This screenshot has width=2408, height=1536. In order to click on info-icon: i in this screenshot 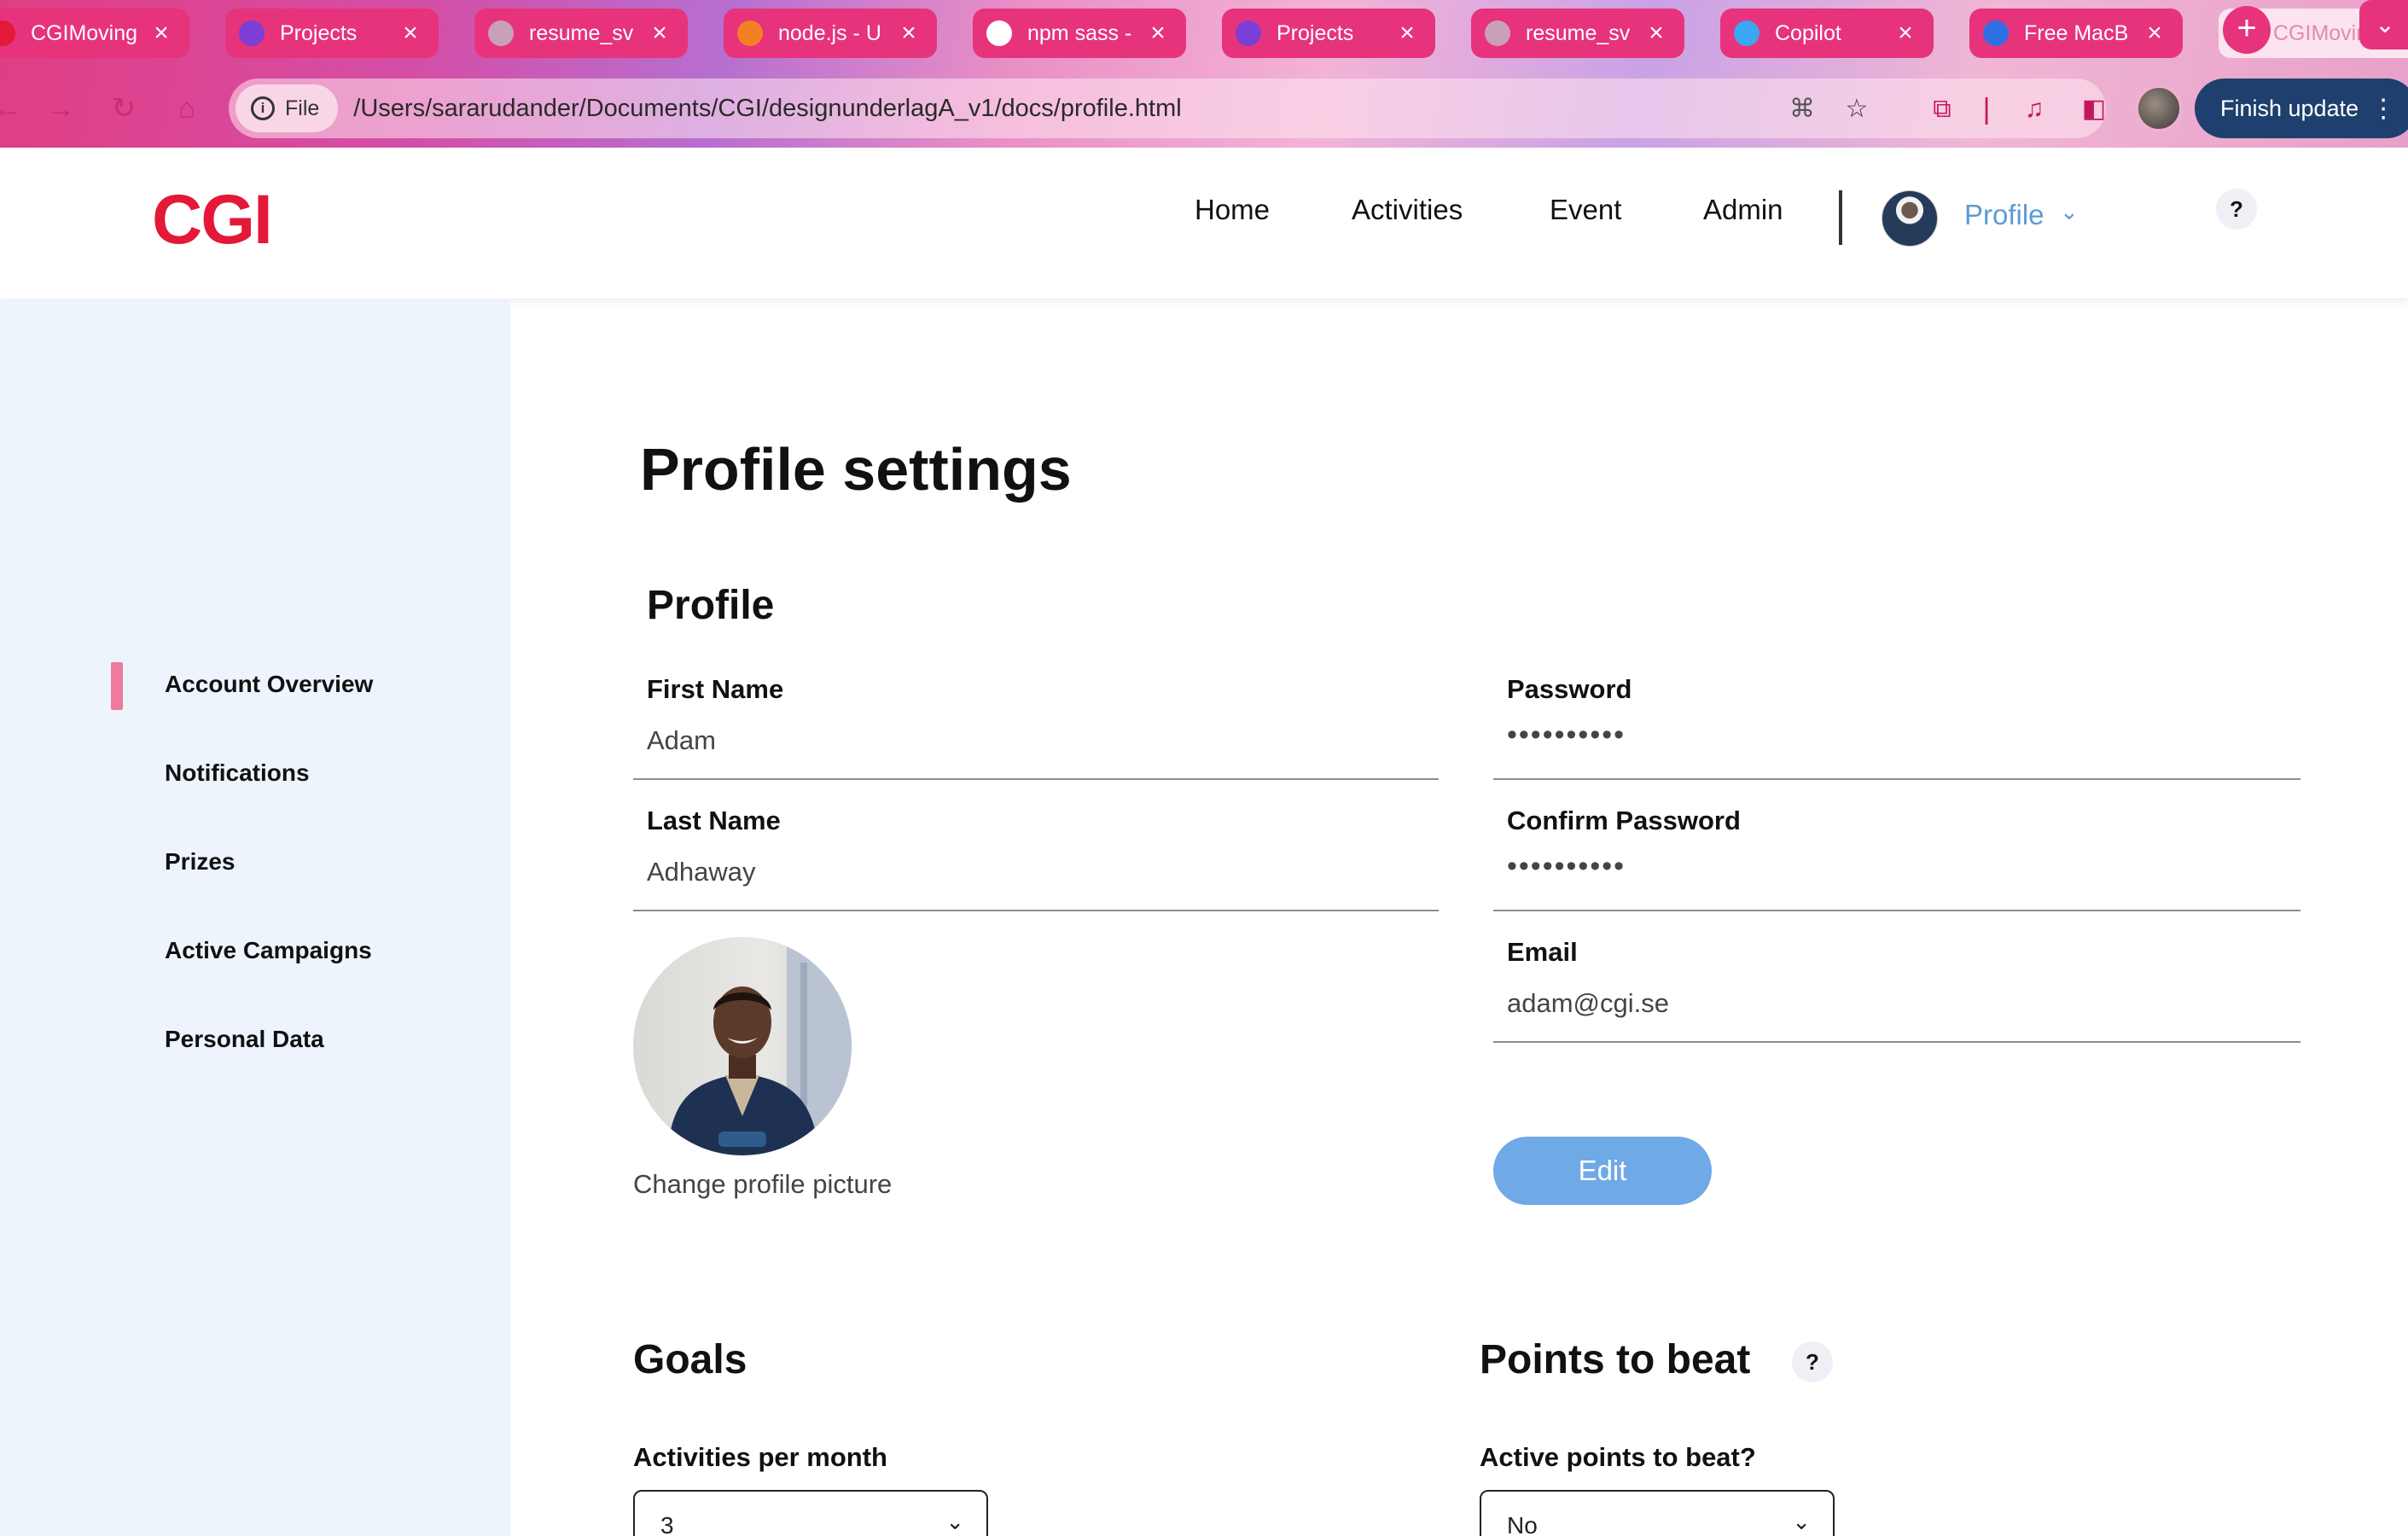, I will do `click(263, 108)`.